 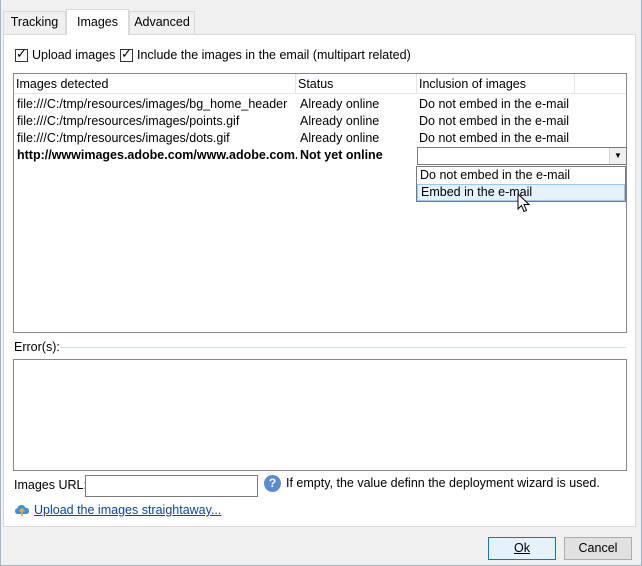 I want to click on ok-button-label: Ok, so click(x=522, y=548).